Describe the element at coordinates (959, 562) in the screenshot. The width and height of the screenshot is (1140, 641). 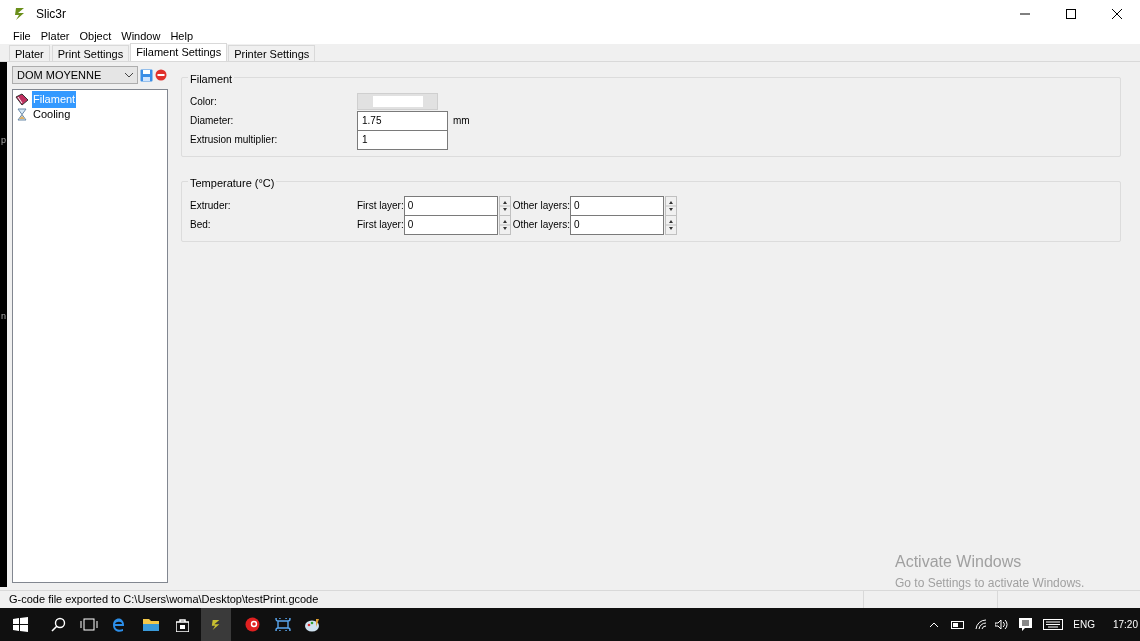
I see `notice-title: Activate Windows` at that location.